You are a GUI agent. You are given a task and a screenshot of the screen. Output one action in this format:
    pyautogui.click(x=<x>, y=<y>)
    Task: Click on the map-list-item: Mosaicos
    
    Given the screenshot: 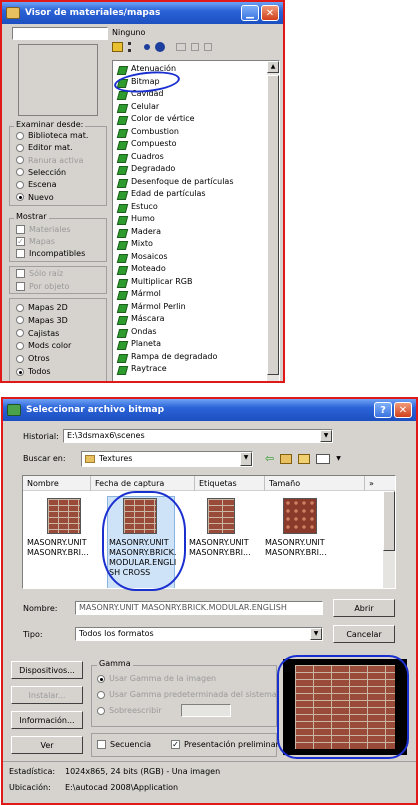 What is the action you would take?
    pyautogui.click(x=196, y=257)
    